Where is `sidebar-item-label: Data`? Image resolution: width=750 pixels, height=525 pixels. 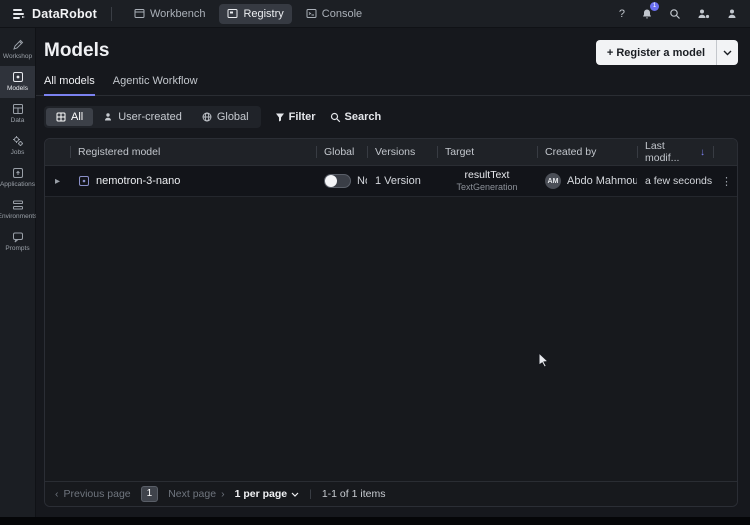
sidebar-item-label: Data is located at coordinates (17, 120).